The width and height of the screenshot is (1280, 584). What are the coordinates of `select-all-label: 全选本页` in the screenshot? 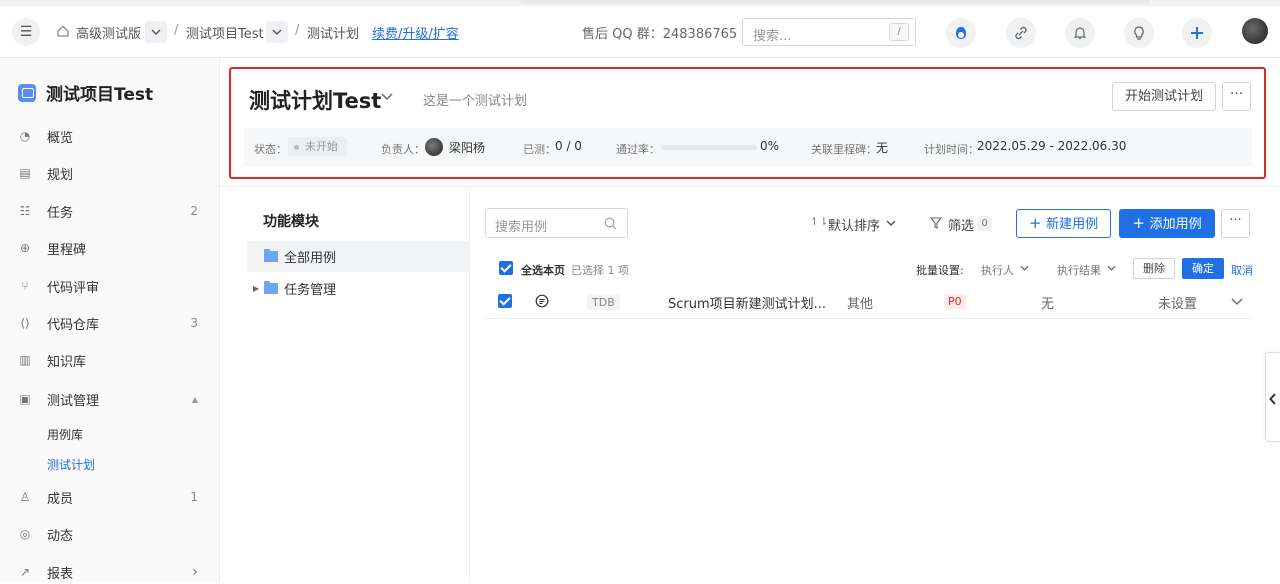 It's located at (543, 270).